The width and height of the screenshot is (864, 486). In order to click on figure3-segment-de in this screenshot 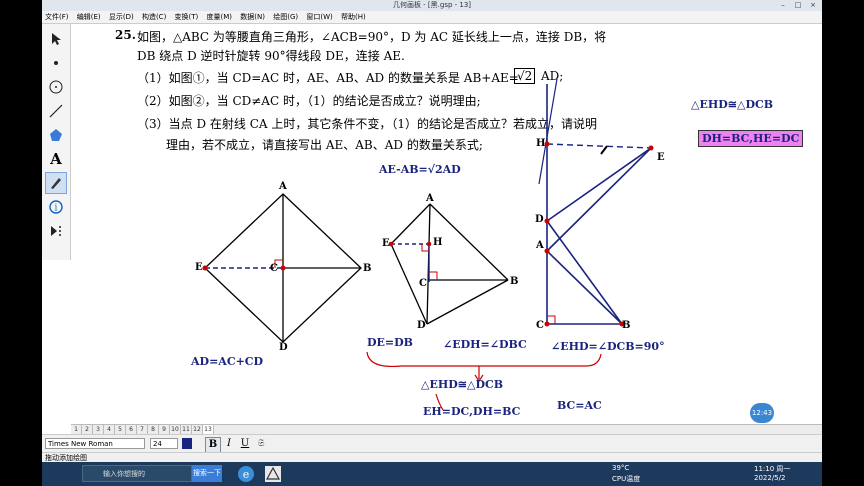, I will do `click(599, 184)`.